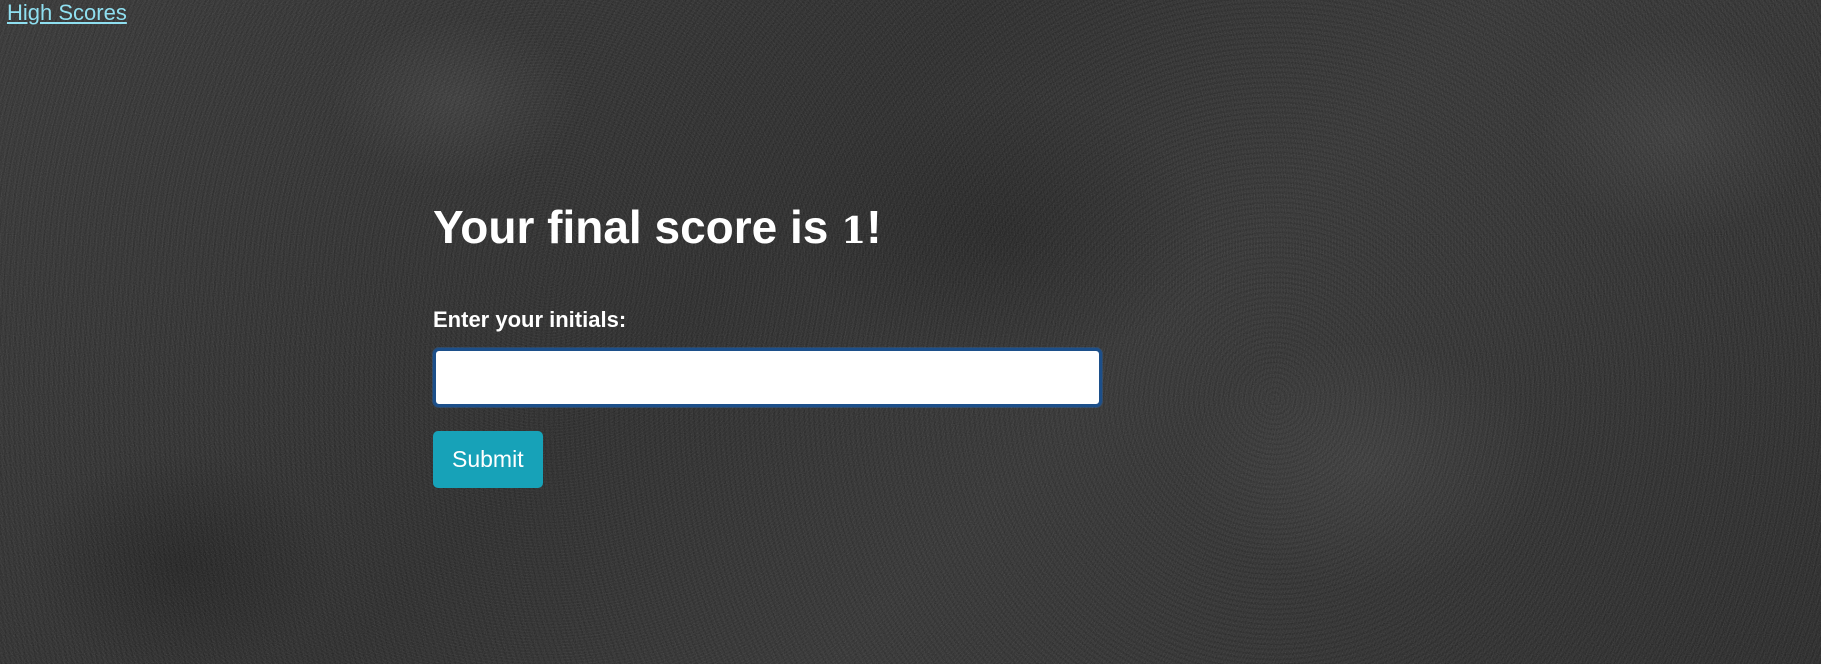  Describe the element at coordinates (488, 459) in the screenshot. I see `submit-button: Submit` at that location.